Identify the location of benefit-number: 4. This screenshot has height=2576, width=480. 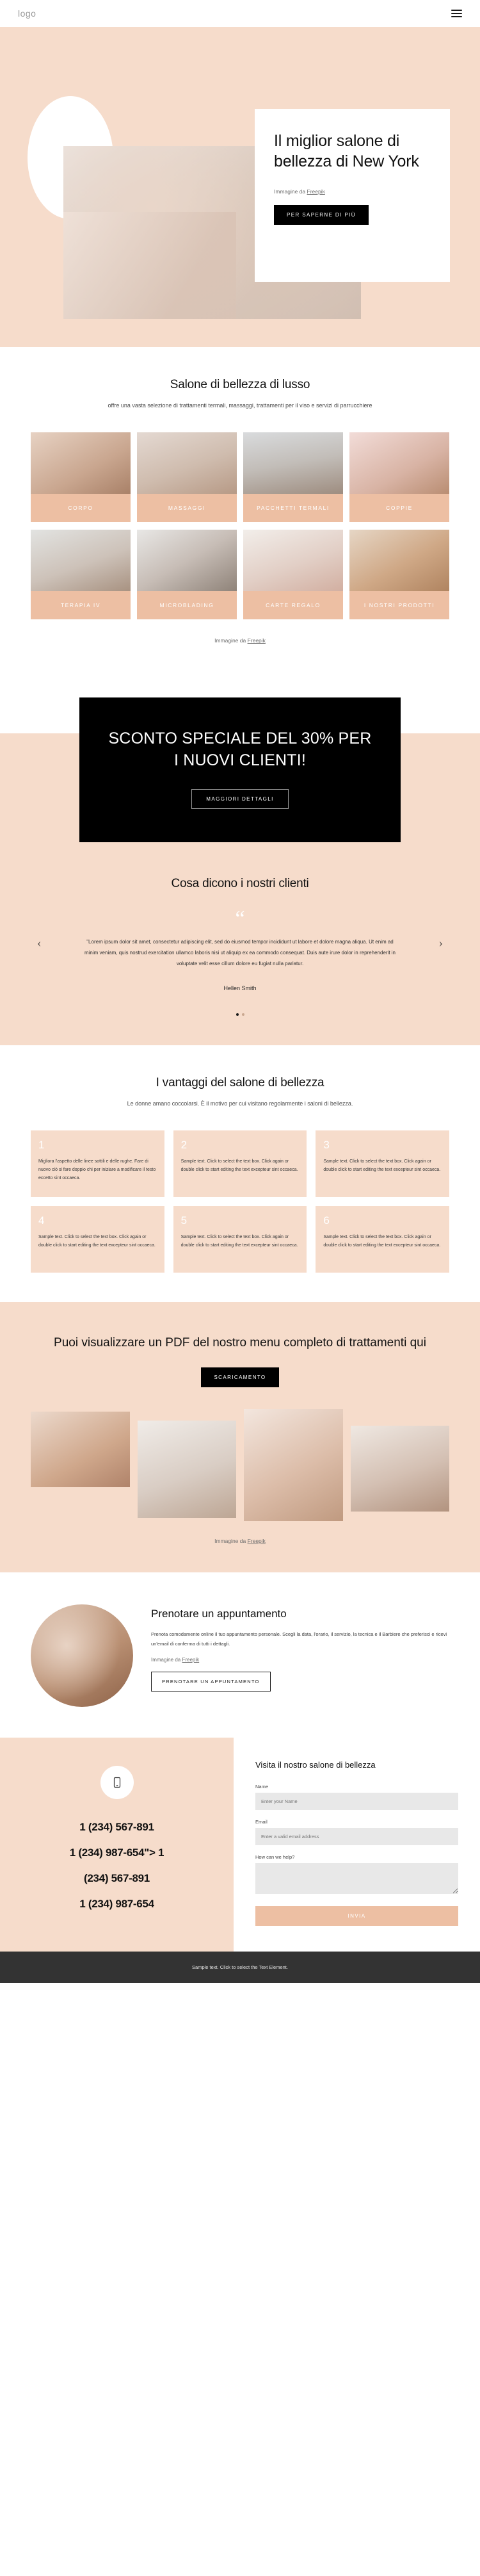
(41, 1220).